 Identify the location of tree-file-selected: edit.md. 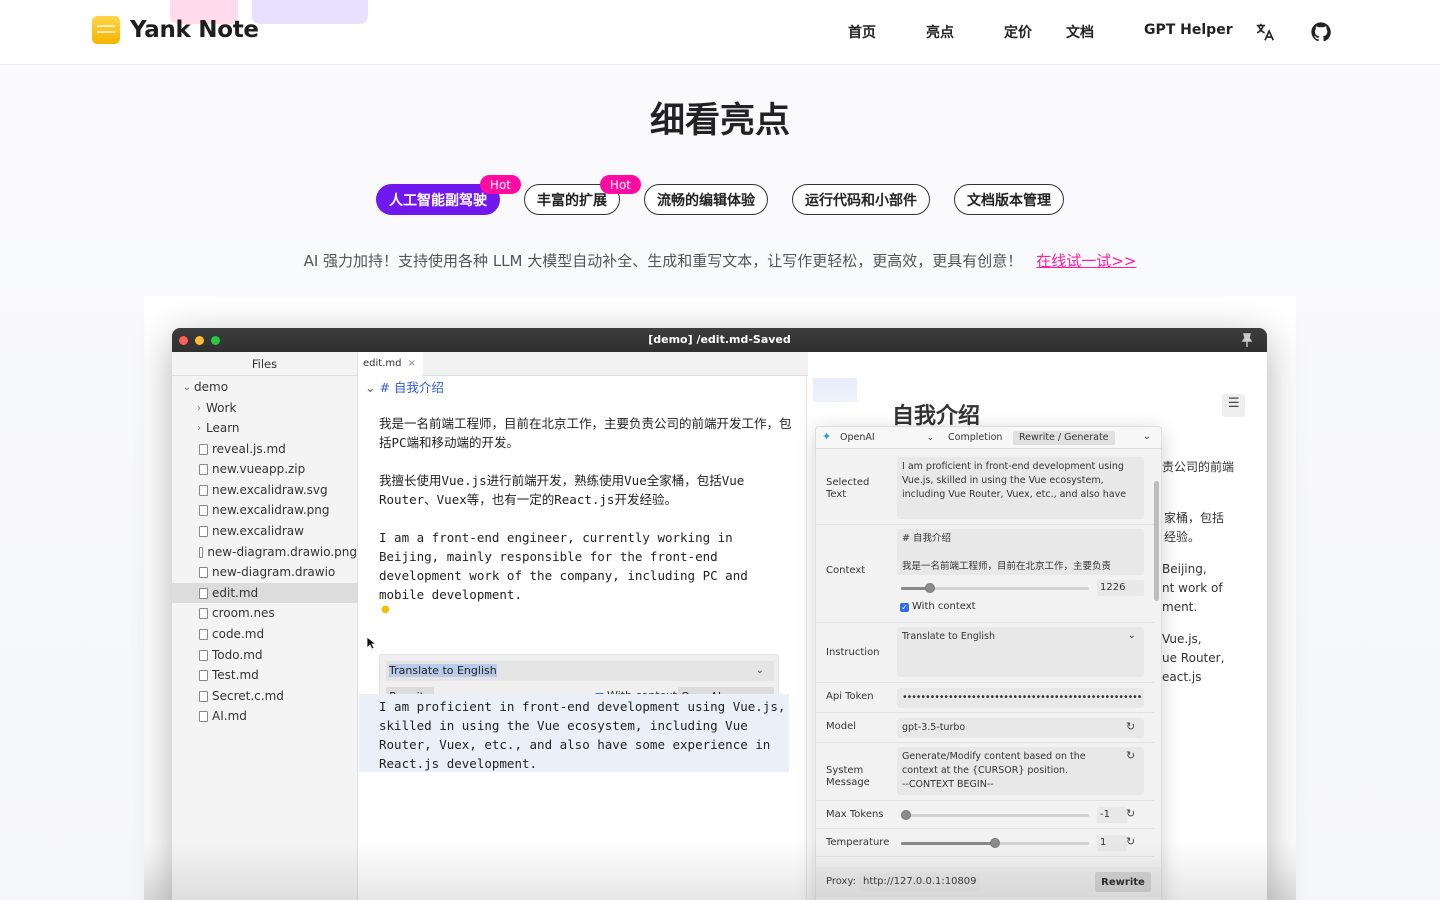
(264, 593).